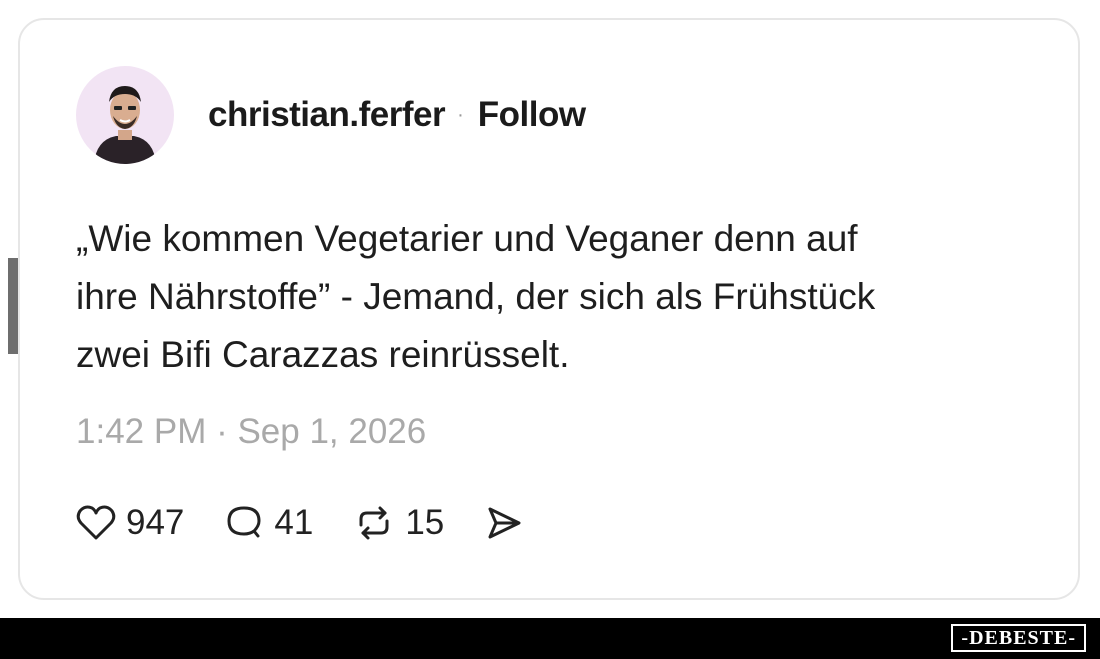 The width and height of the screenshot is (1100, 659). I want to click on avatar-portrait-icon, so click(125, 125).